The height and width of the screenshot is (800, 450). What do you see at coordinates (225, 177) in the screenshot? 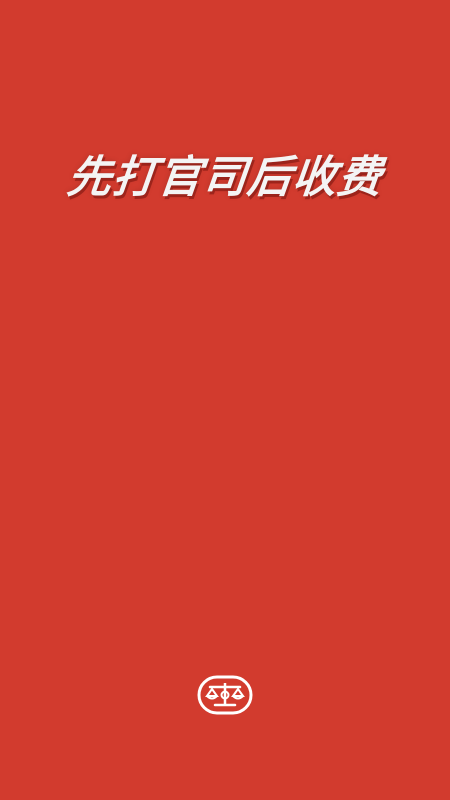
I see `slogan-text: 先打官司后收费` at bounding box center [225, 177].